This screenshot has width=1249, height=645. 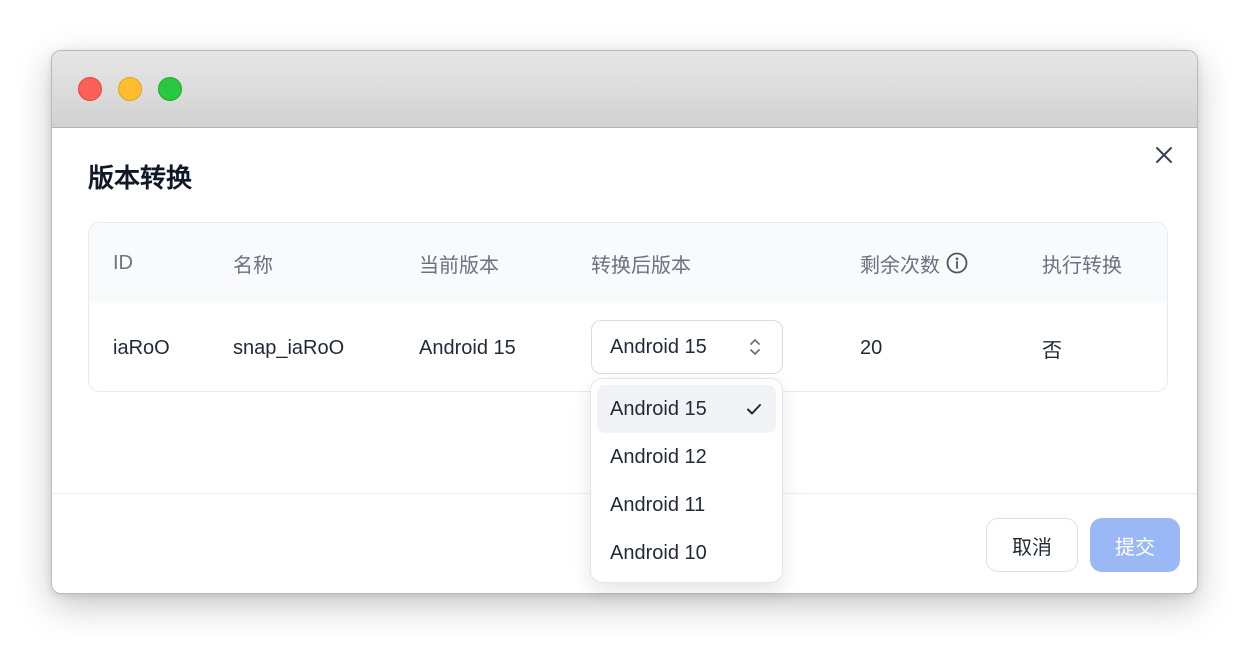 I want to click on dropdown-option: Android 10, so click(x=686, y=553).